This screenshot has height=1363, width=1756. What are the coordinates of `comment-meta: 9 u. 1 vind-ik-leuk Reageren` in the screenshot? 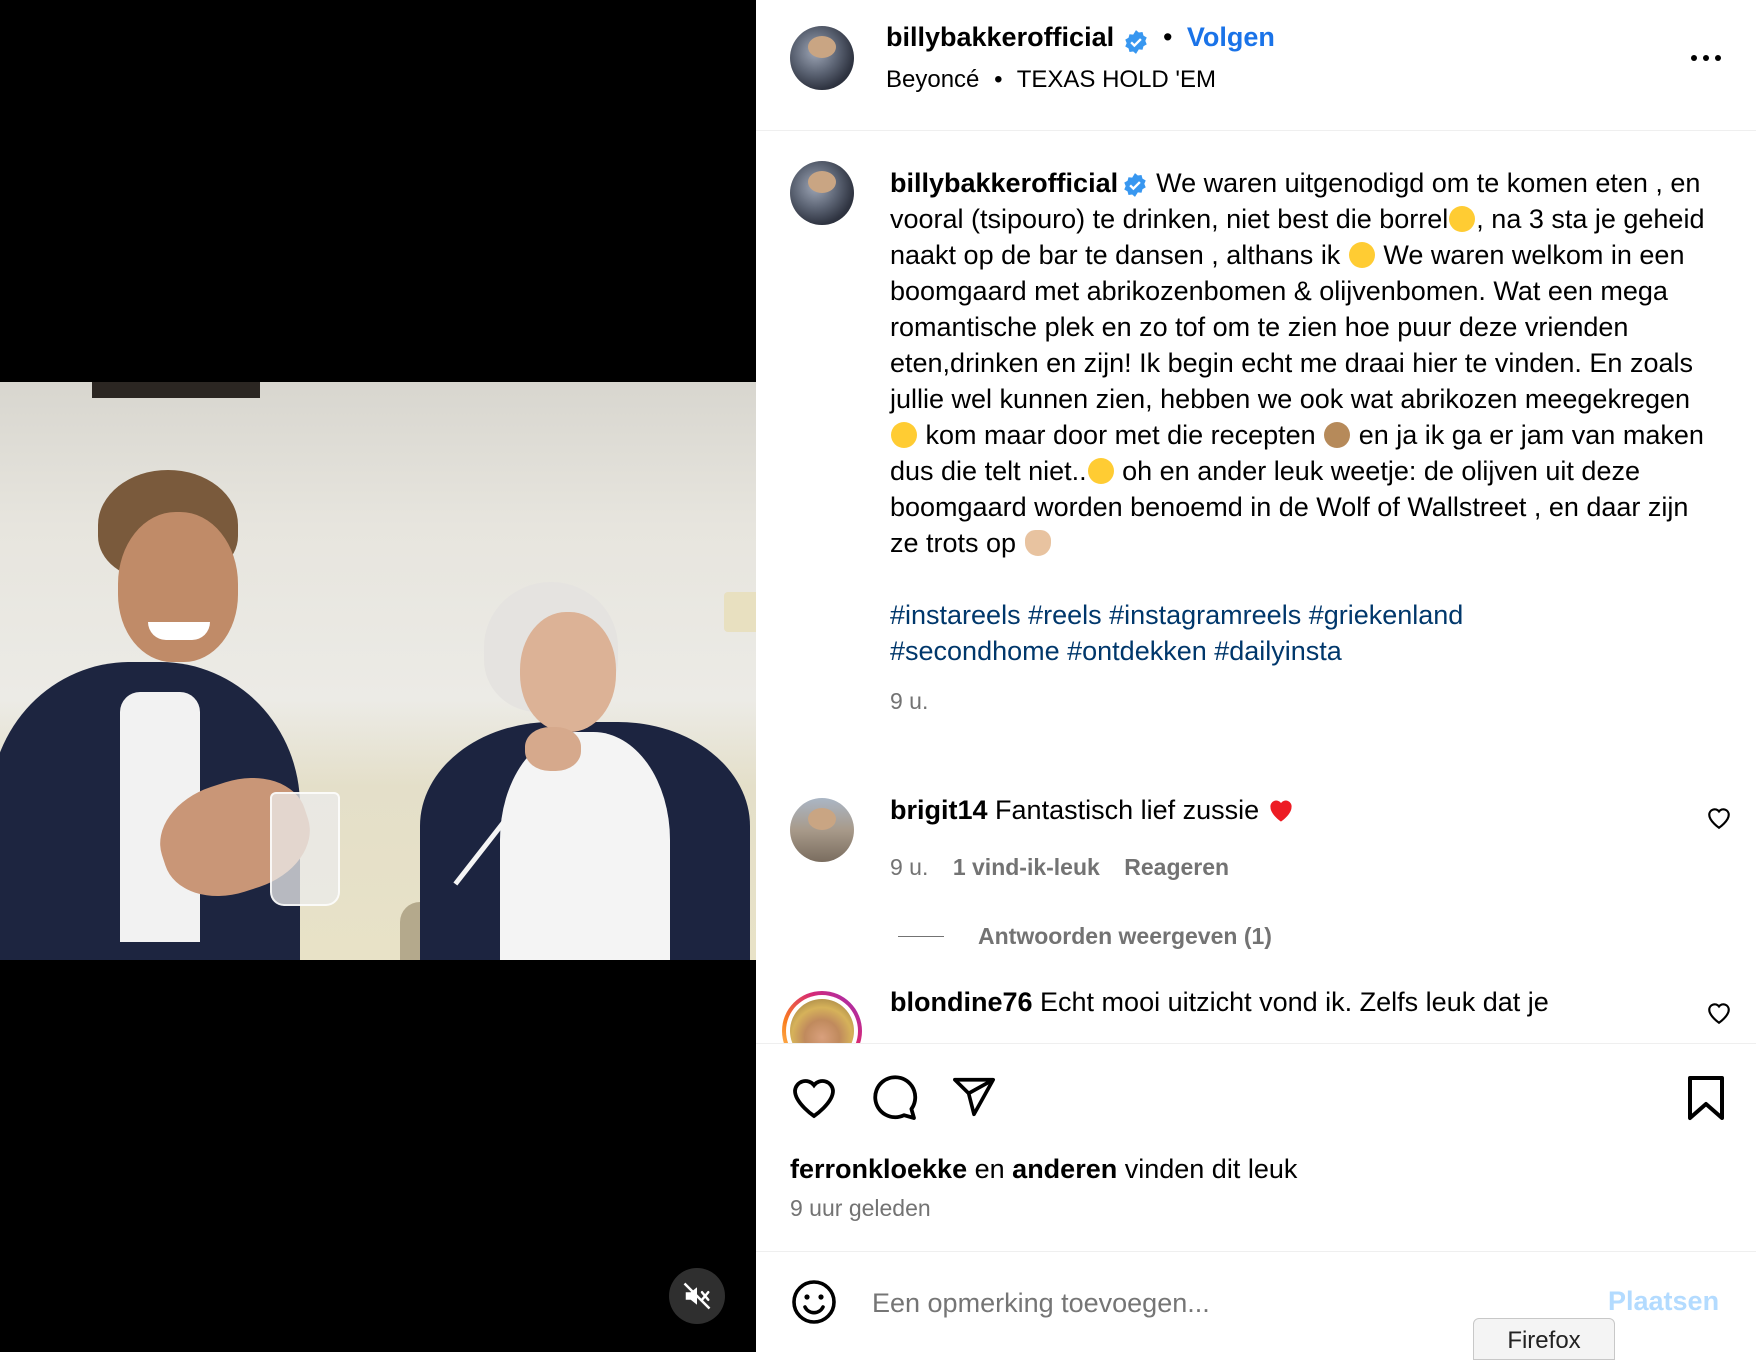 It's located at (1059, 867).